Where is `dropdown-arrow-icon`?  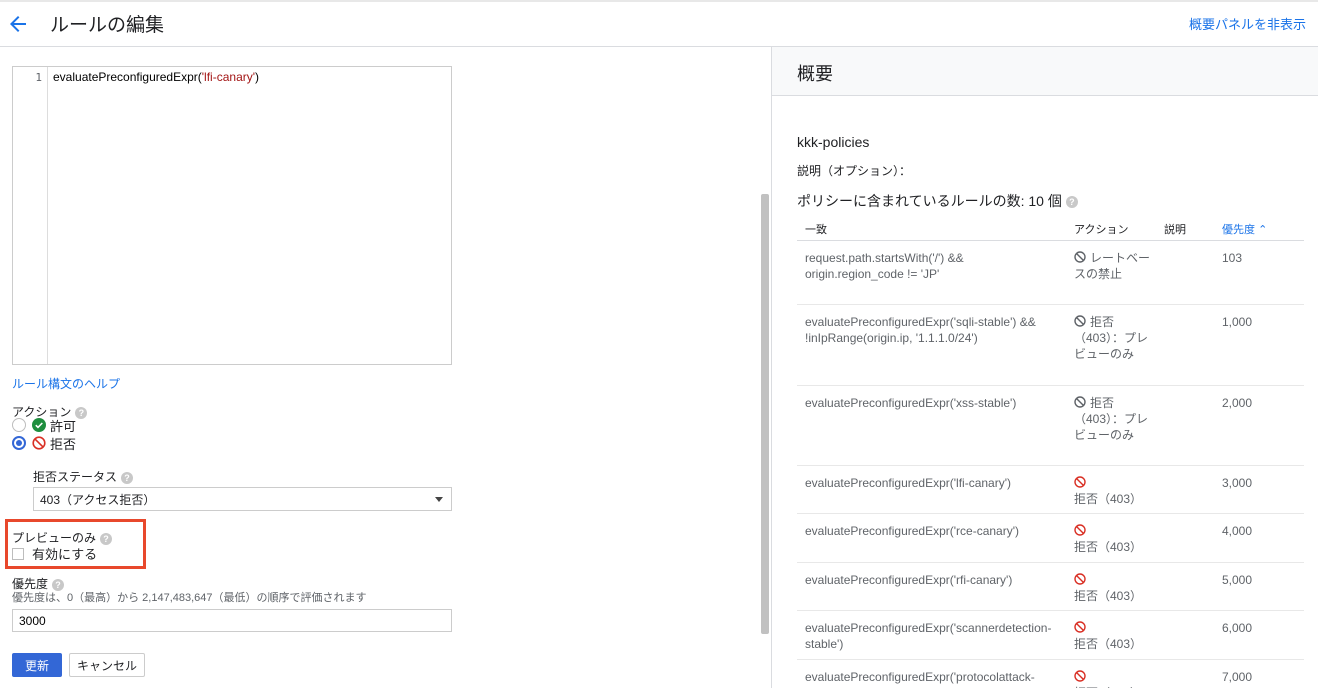 dropdown-arrow-icon is located at coordinates (439, 499).